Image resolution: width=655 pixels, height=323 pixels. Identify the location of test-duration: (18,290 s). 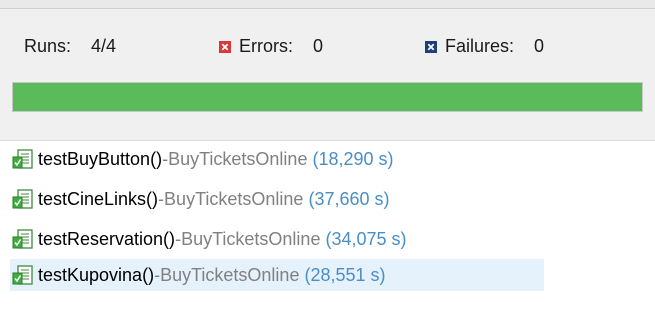
(353, 158).